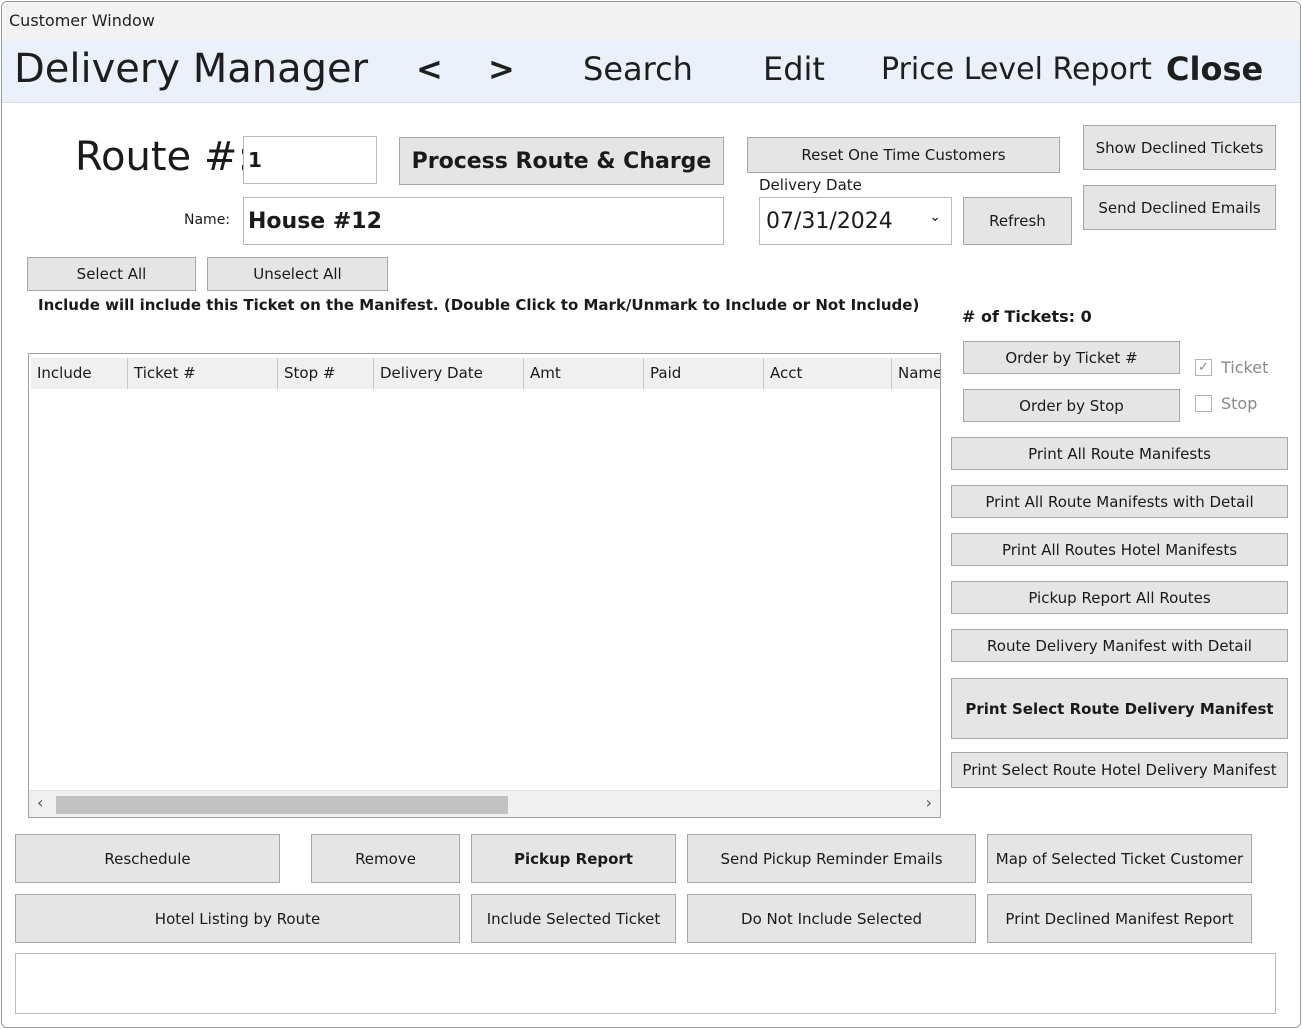 This screenshot has width=1302, height=1029. I want to click on route-delivery-manifest-detail-button: Route Delivery Manifest with Detail, so click(1119, 645).